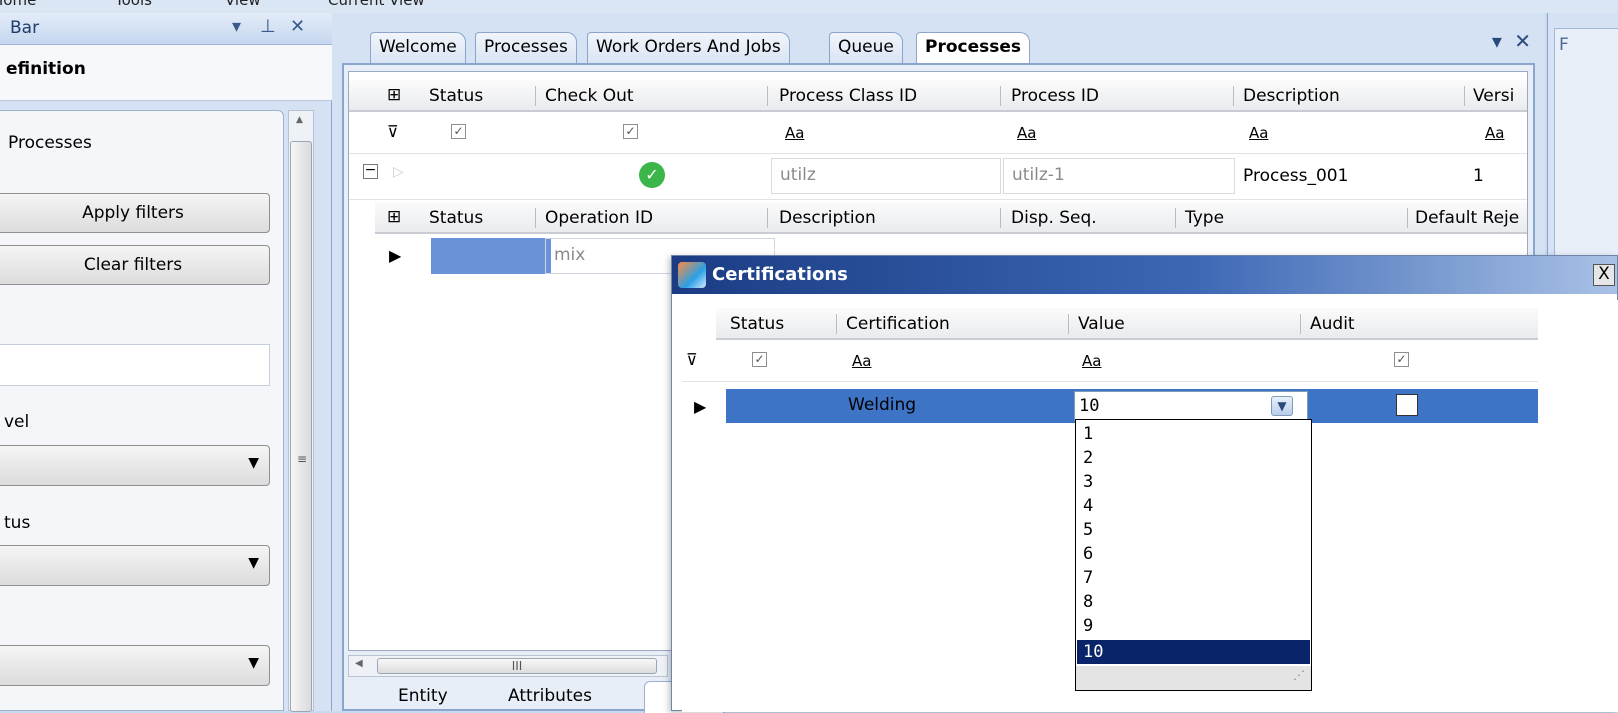 This screenshot has width=1618, height=713. Describe the element at coordinates (652, 175) in the screenshot. I see `green-check-icon: ✓` at that location.